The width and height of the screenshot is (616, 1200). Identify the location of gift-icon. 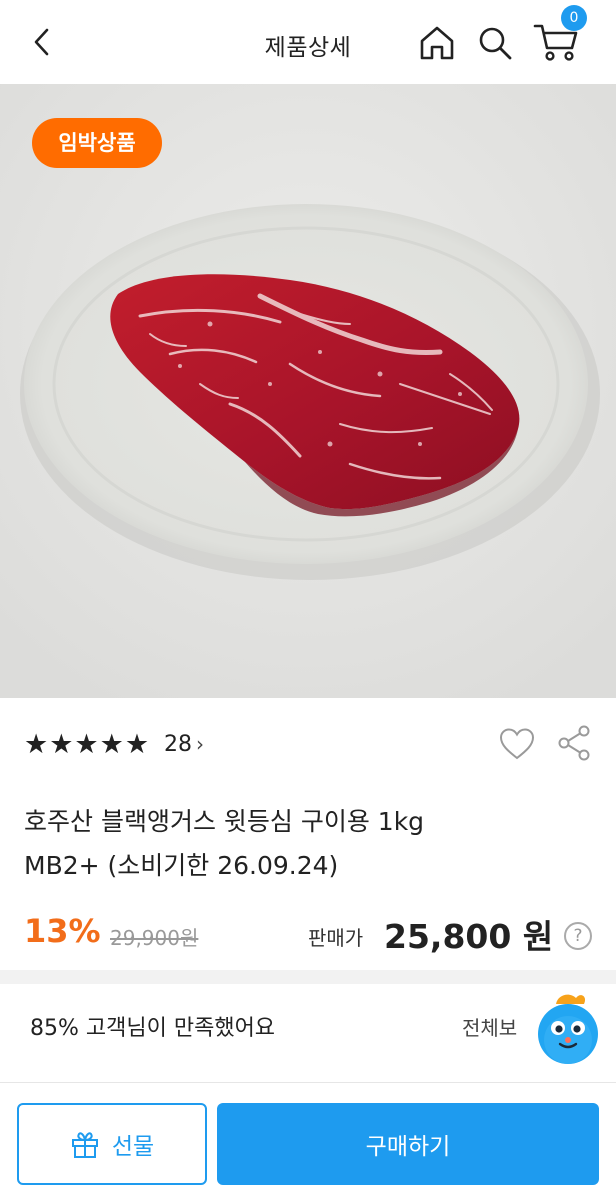
(84, 1145).